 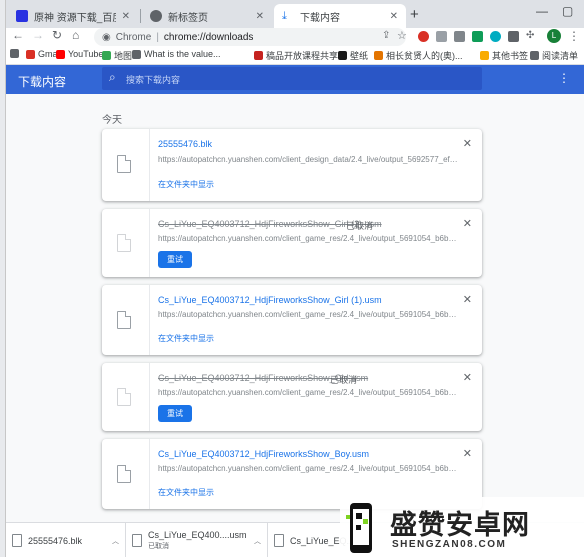 I want to click on shelf-item-name: Cs_LiYue_EQ400....usm, so click(x=197, y=535).